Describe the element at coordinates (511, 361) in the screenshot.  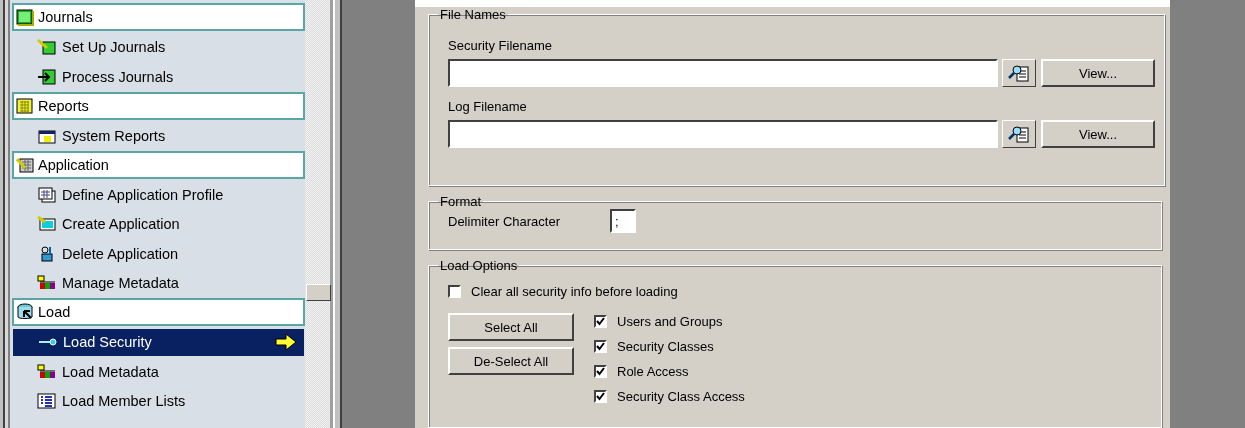
I see `select-button: De-Select All` at that location.